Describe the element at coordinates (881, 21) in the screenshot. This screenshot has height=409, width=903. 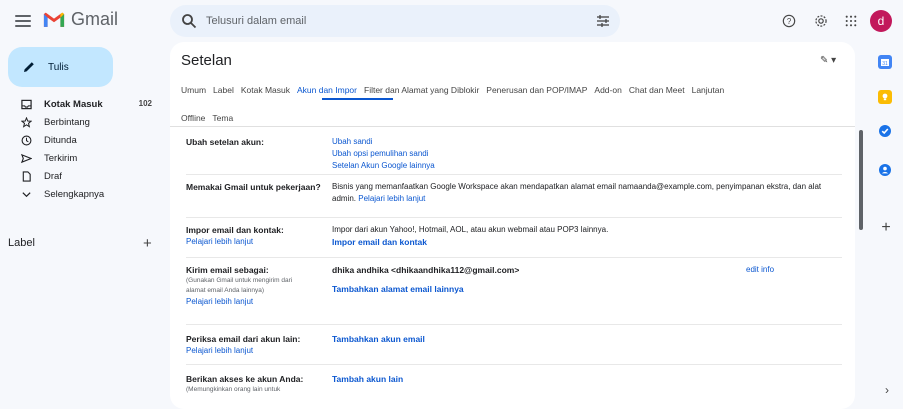
I see `account-avatar: d` at that location.